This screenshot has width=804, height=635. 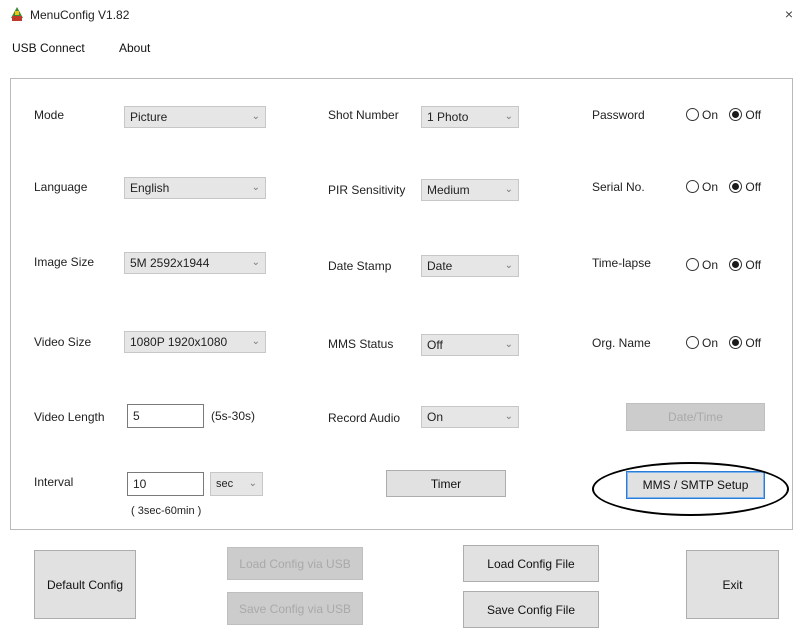 What do you see at coordinates (470, 417) in the screenshot?
I see `record-audio-select: On ⌄` at bounding box center [470, 417].